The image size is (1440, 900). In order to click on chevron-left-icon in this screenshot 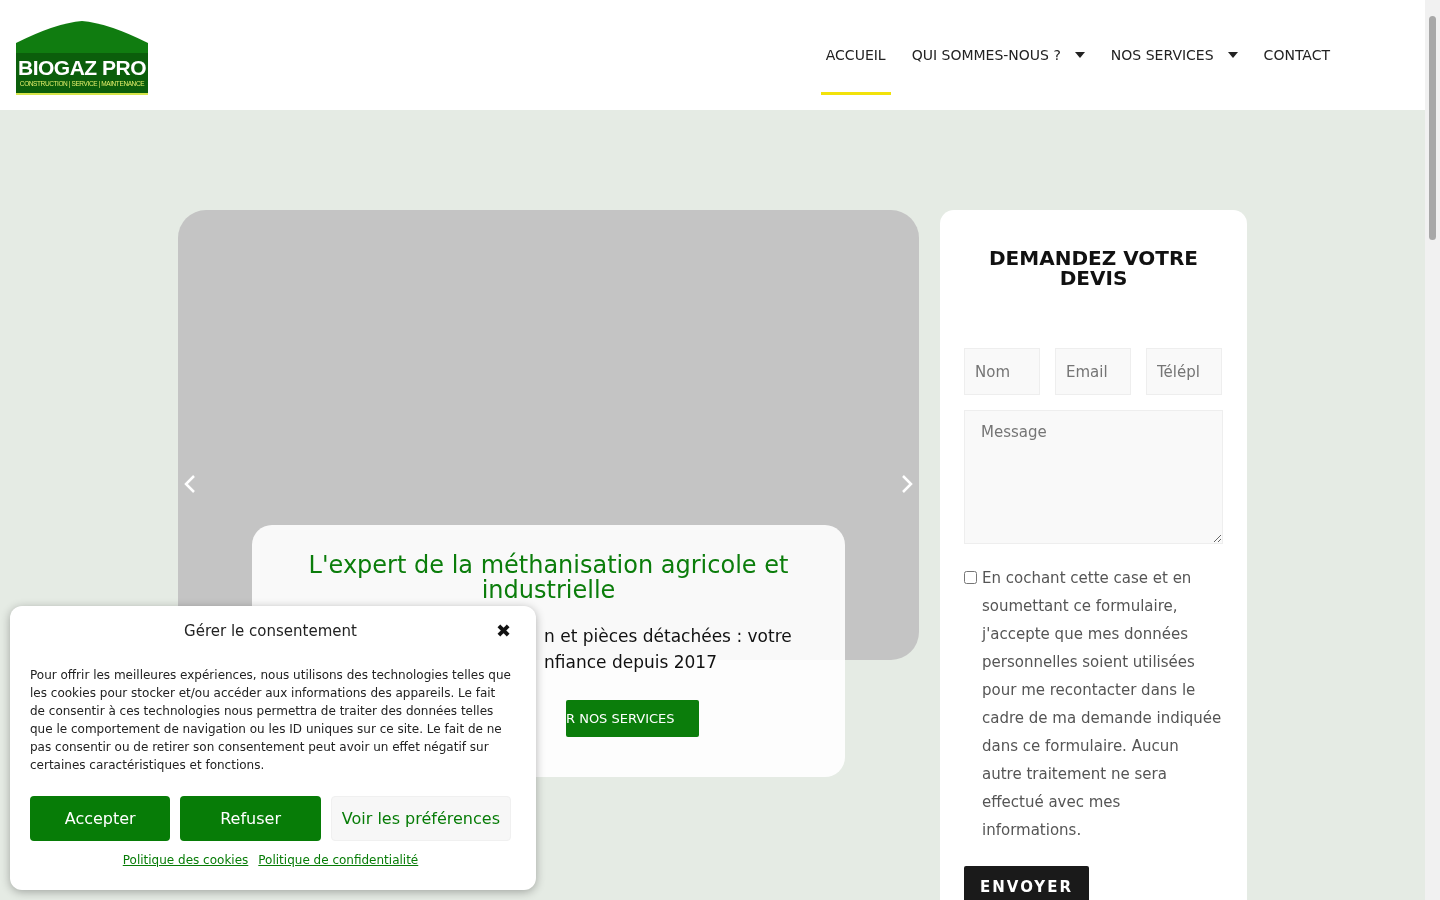, I will do `click(190, 484)`.